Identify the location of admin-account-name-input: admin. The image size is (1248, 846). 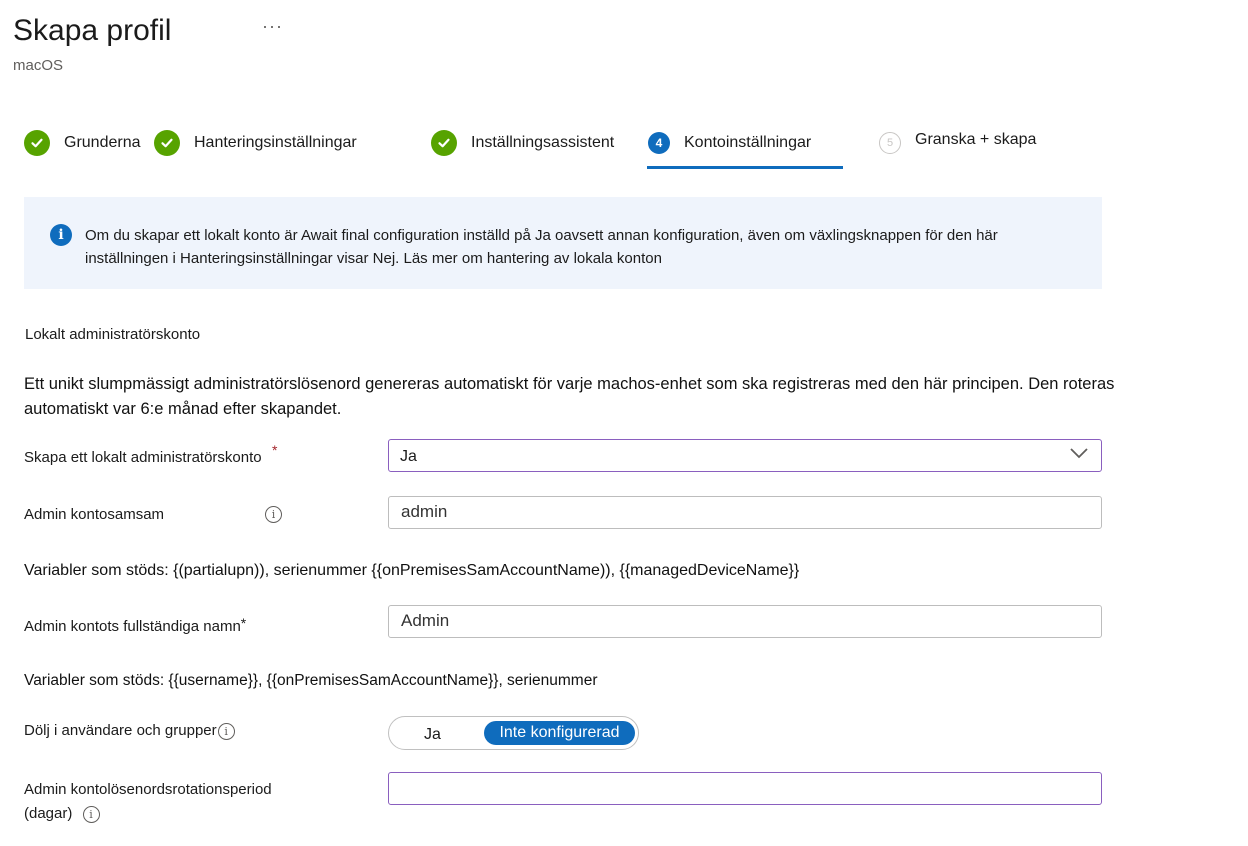
(745, 512).